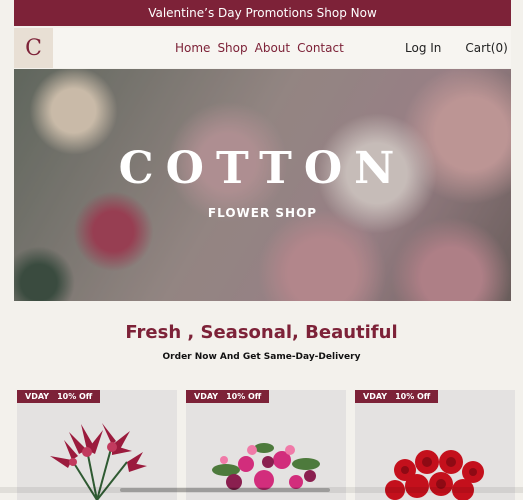 The width and height of the screenshot is (523, 500). I want to click on logo: C, so click(33, 48).